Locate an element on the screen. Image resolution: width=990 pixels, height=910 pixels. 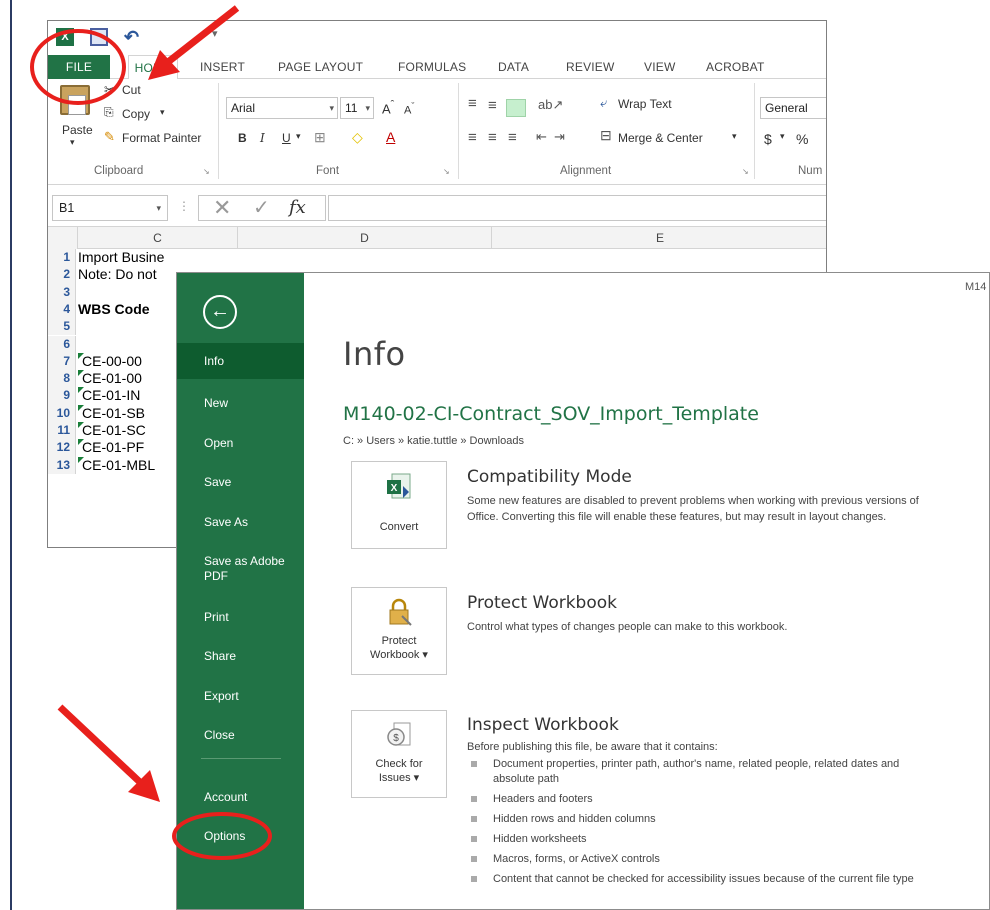
enter-icon: ✓ is located at coordinates (261, 208).